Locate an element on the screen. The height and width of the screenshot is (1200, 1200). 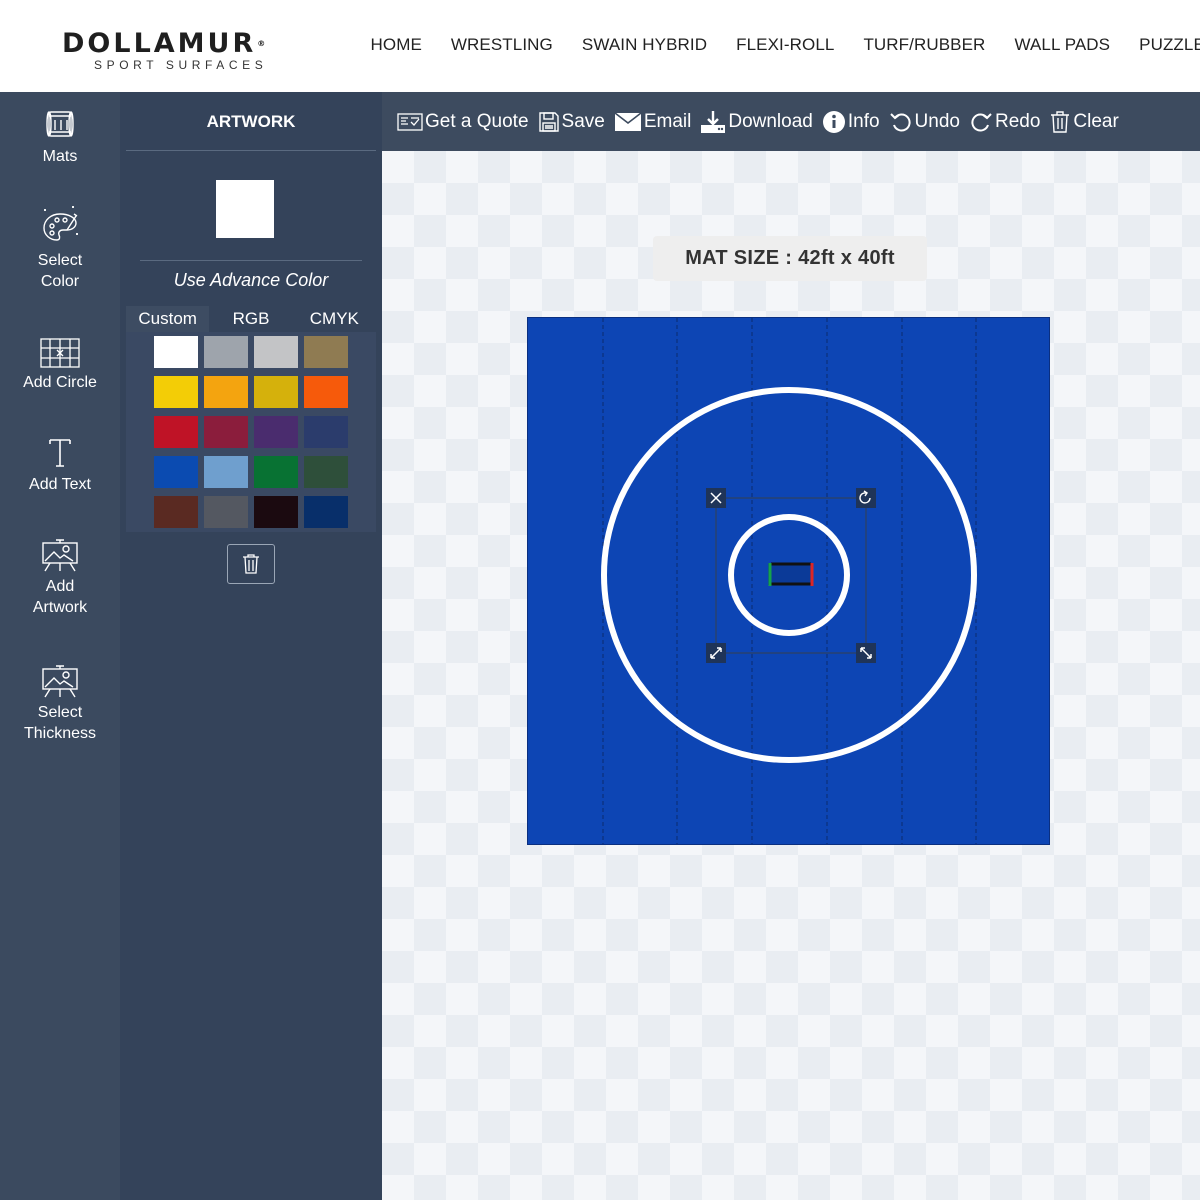
save-button: Save is located at coordinates (571, 122).